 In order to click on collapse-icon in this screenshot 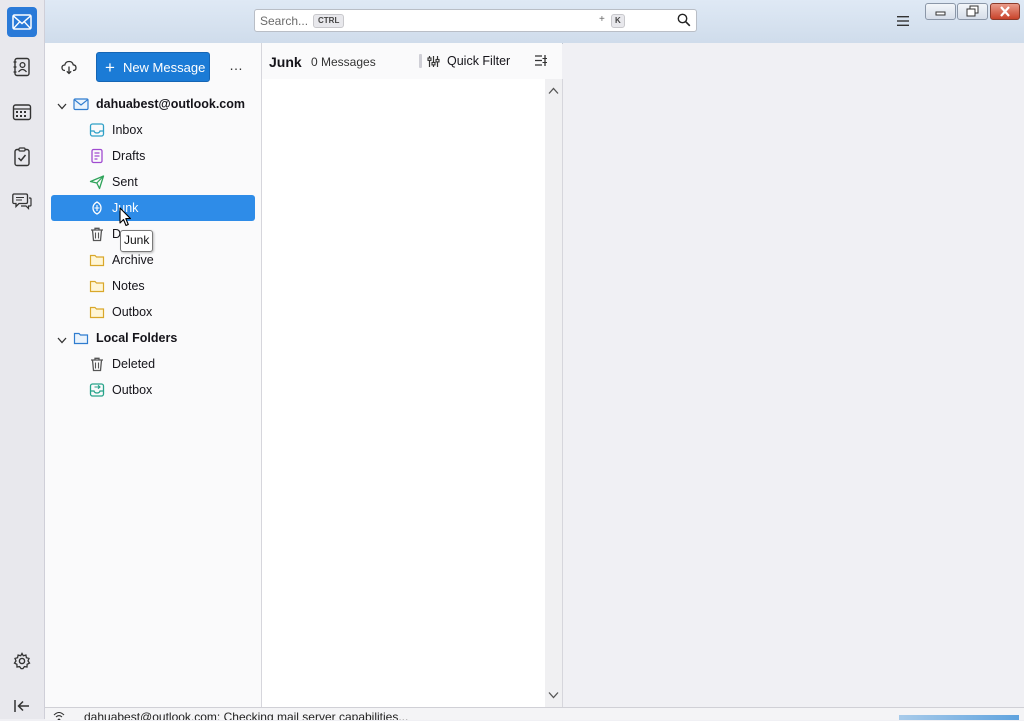, I will do `click(22, 706)`.